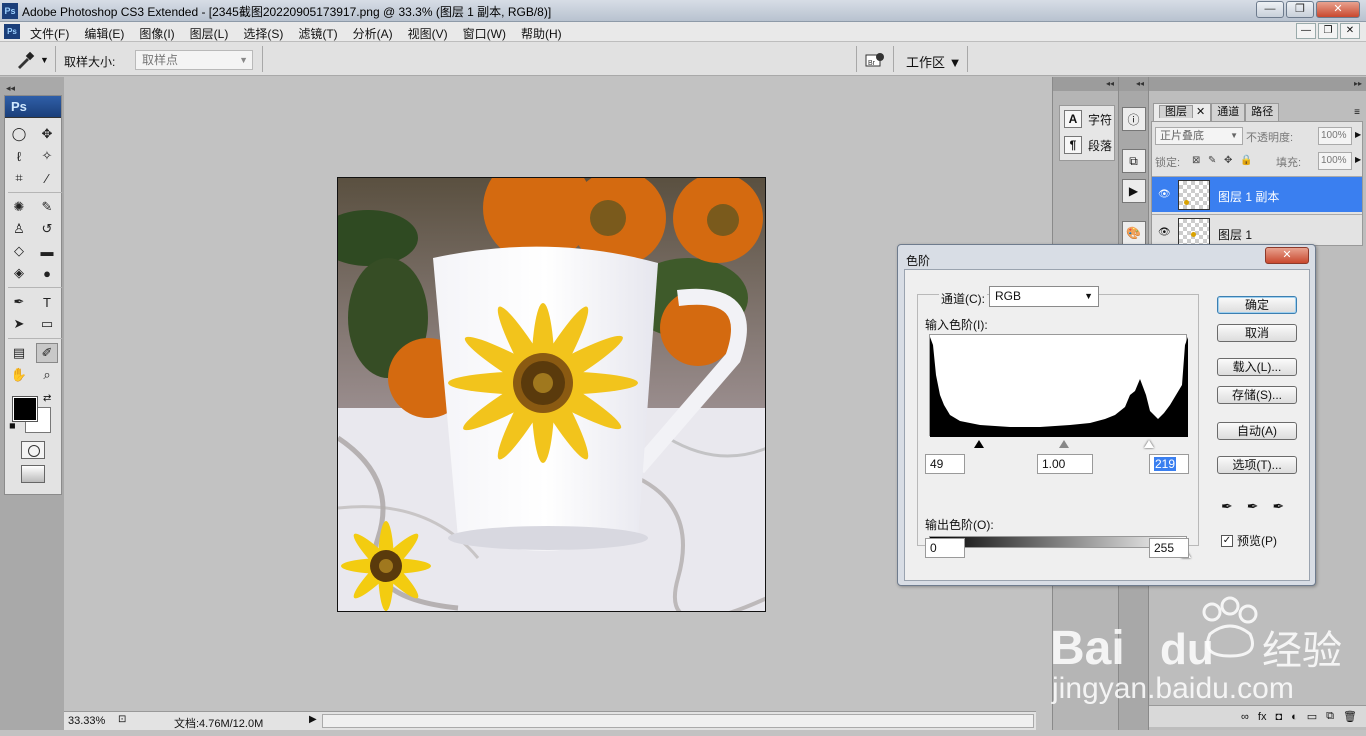 The width and height of the screenshot is (1366, 736). Describe the element at coordinates (1087, 119) in the screenshot. I see `character-panel-button: A 字符` at that location.